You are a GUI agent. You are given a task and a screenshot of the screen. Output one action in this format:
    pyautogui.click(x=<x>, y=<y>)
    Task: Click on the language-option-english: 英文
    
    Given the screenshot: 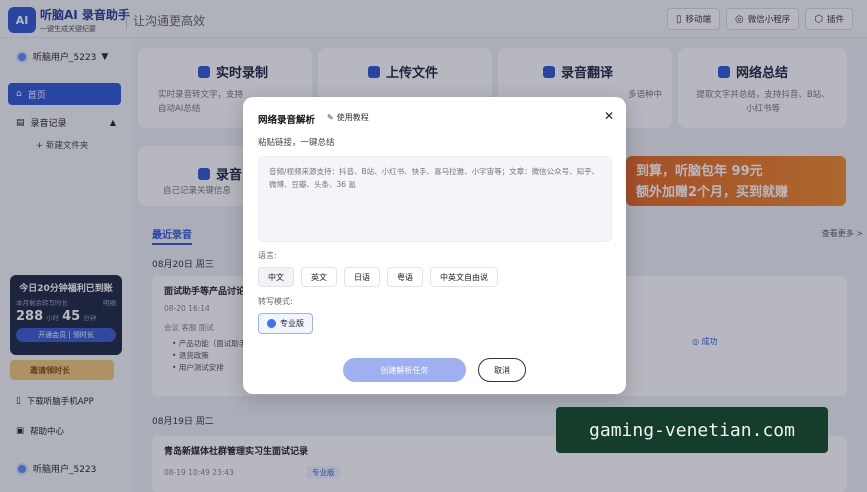 What is the action you would take?
    pyautogui.click(x=319, y=277)
    